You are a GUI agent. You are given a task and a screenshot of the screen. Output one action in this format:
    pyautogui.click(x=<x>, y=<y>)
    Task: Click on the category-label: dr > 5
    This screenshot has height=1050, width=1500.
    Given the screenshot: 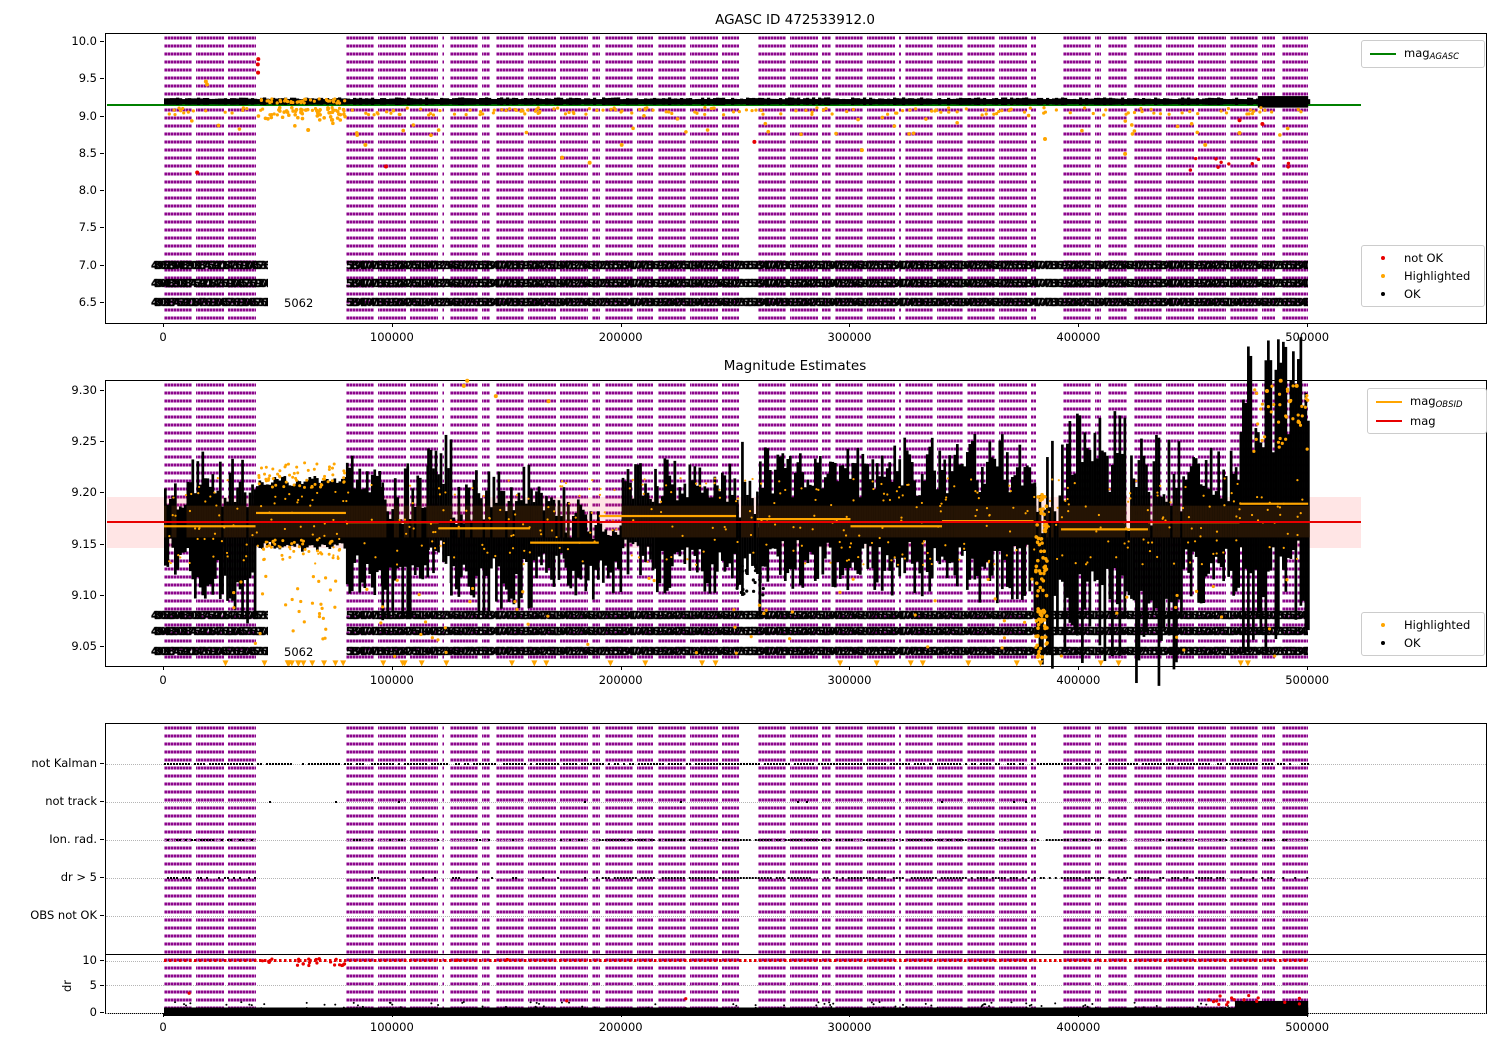 What is the action you would take?
    pyautogui.click(x=78, y=877)
    